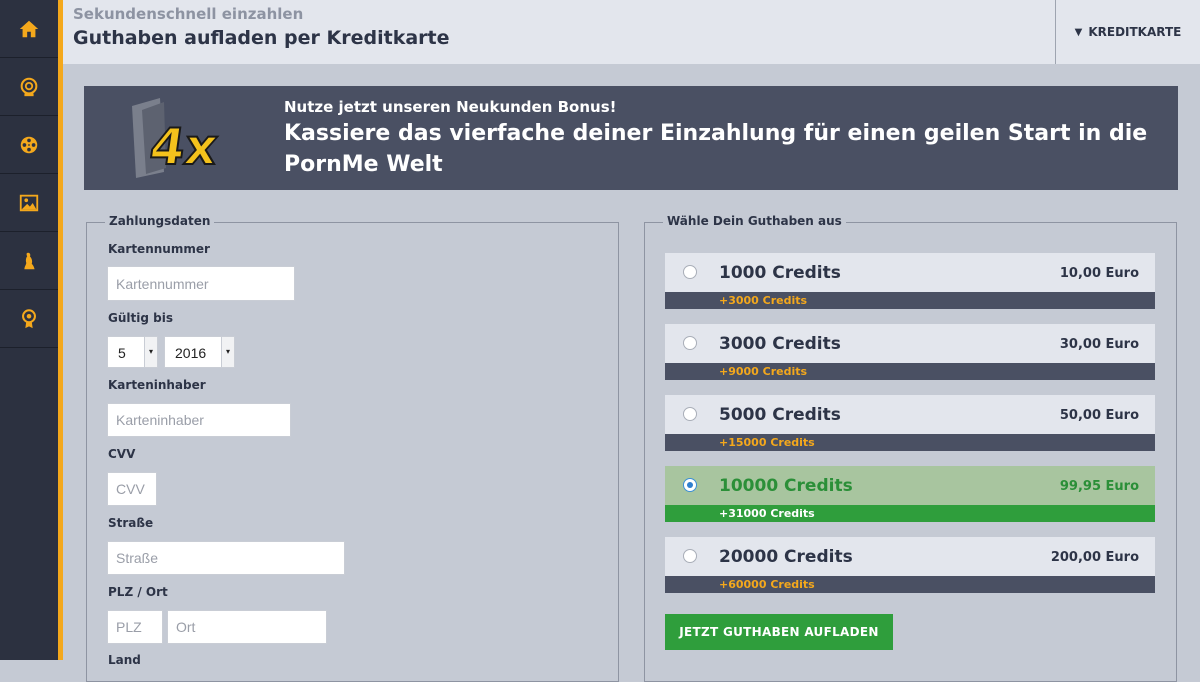 Image resolution: width=1200 pixels, height=682 pixels. I want to click on sidebar-item-webcam, so click(29, 87).